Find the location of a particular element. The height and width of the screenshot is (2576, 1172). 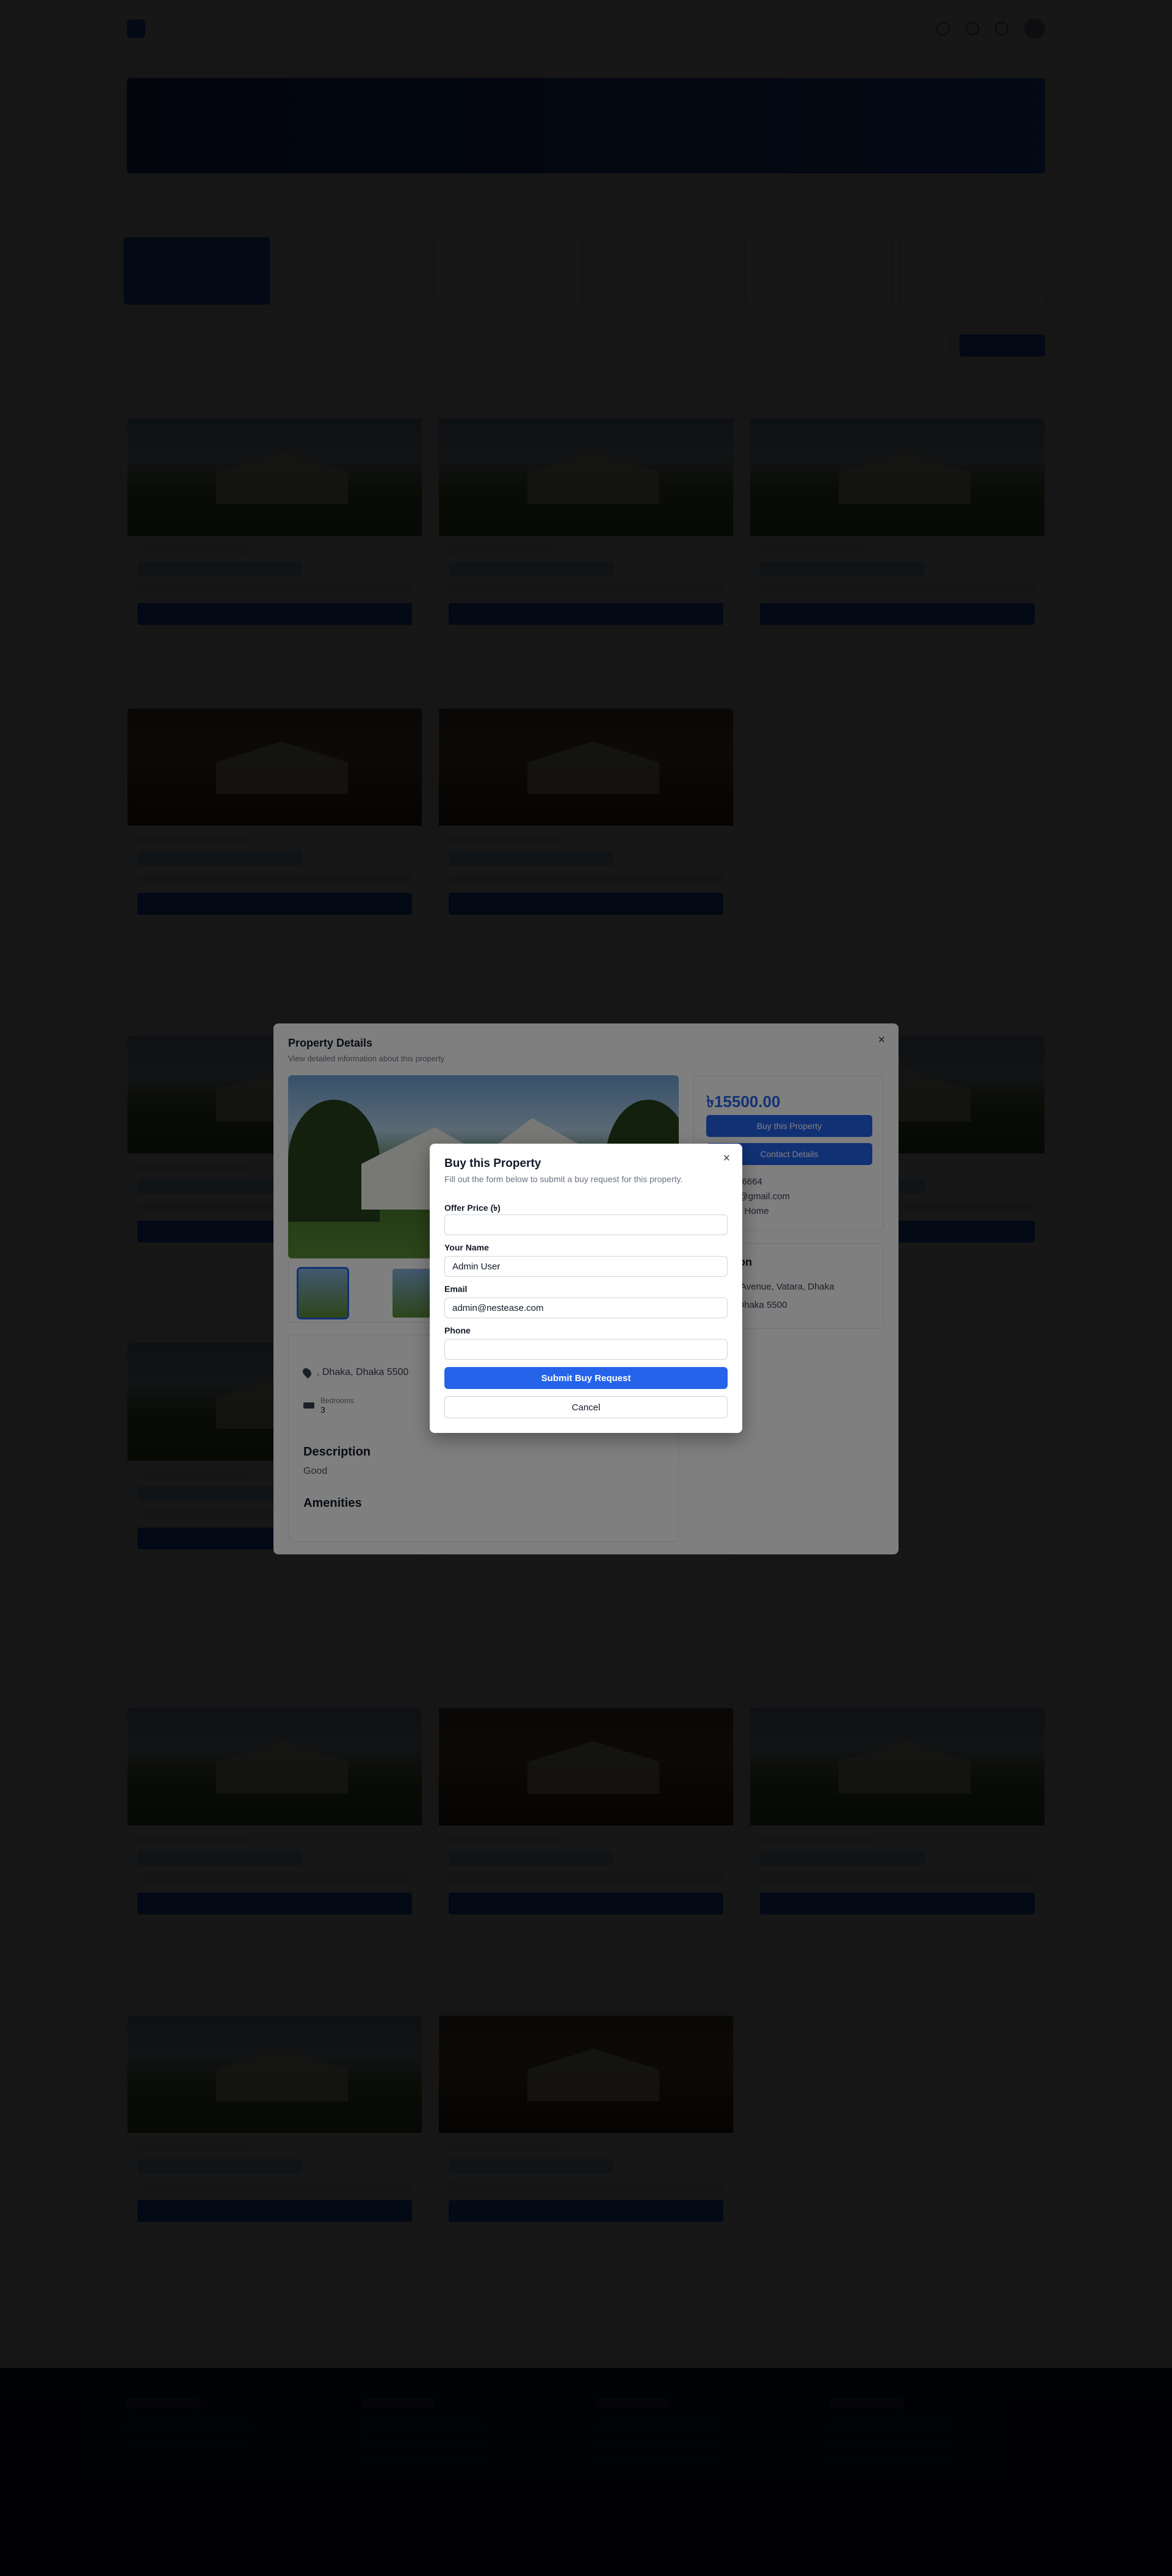

offer-price-label: Offer Price (৳) is located at coordinates (472, 1208).